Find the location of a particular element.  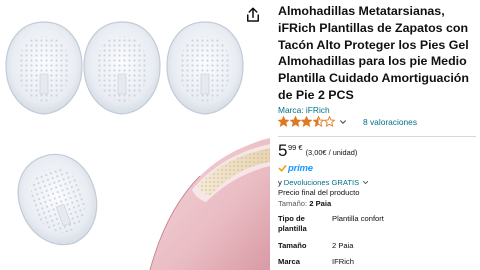

share-icon is located at coordinates (253, 15).